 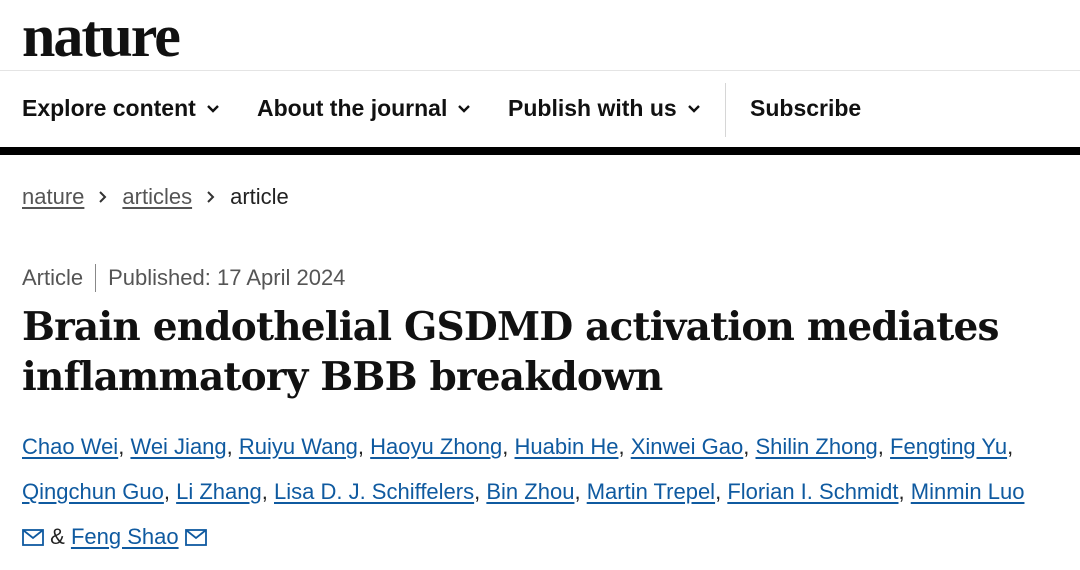 What do you see at coordinates (298, 446) in the screenshot?
I see `author-link: Ruiyu Wang` at bounding box center [298, 446].